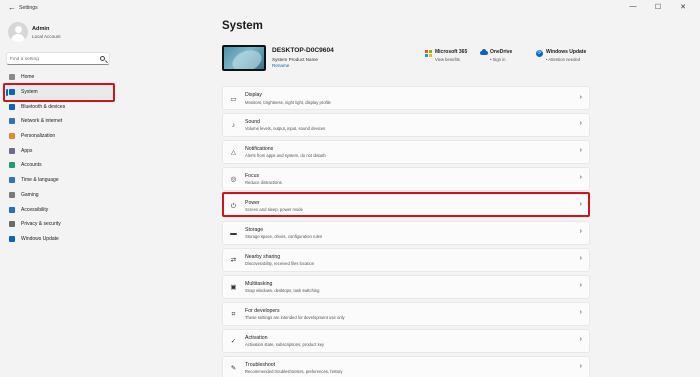  I want to click on activation-icon: ✓, so click(233, 342).